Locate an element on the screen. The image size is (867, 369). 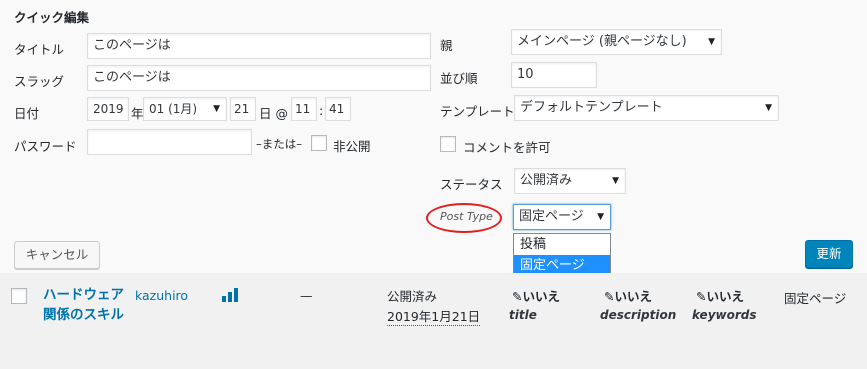
order-input: 10 is located at coordinates (554, 75).